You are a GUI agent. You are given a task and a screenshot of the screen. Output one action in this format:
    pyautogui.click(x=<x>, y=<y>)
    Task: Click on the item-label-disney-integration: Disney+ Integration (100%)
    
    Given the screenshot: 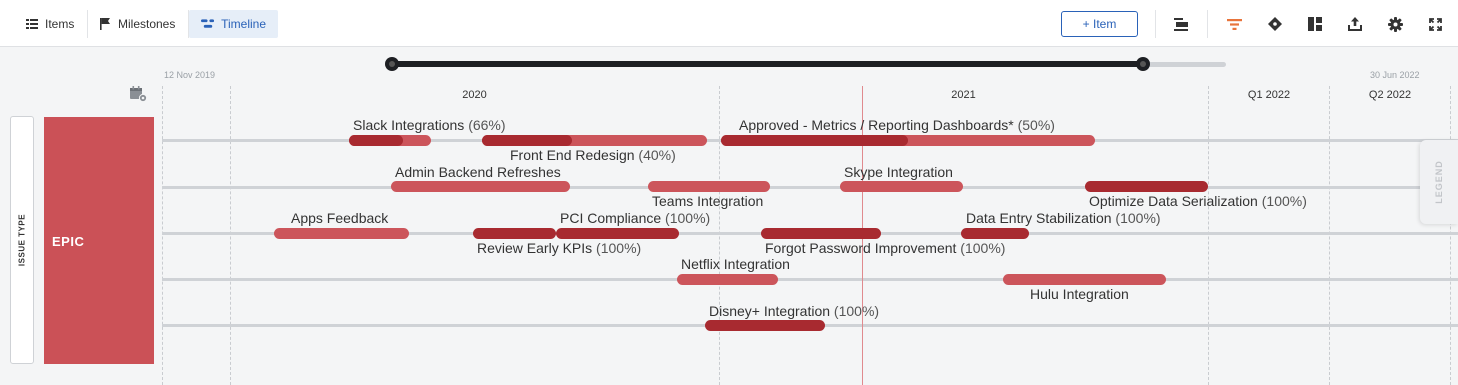 What is the action you would take?
    pyautogui.click(x=794, y=311)
    